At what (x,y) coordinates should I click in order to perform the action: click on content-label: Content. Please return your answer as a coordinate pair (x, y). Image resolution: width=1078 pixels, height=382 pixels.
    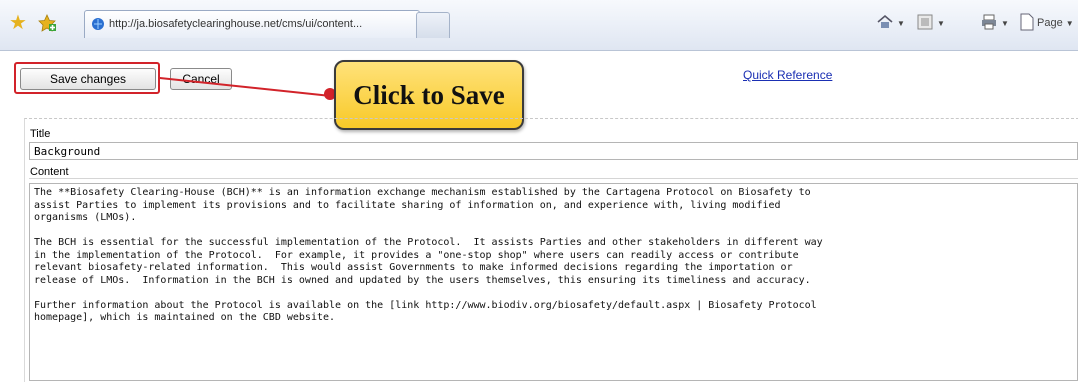
    Looking at the image, I should click on (49, 172).